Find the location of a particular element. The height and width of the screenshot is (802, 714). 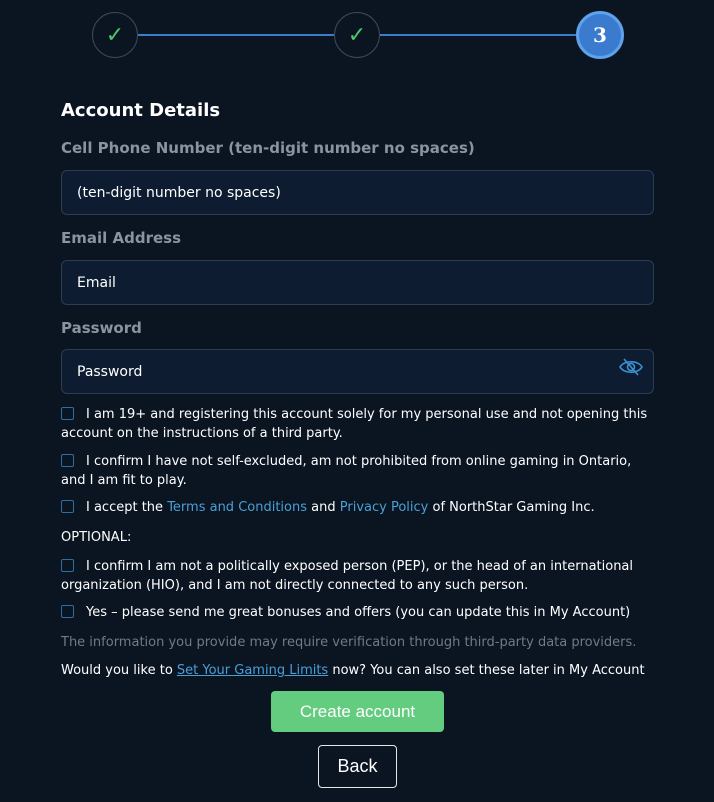

privacy-policy-link: Privacy Policy is located at coordinates (384, 507).